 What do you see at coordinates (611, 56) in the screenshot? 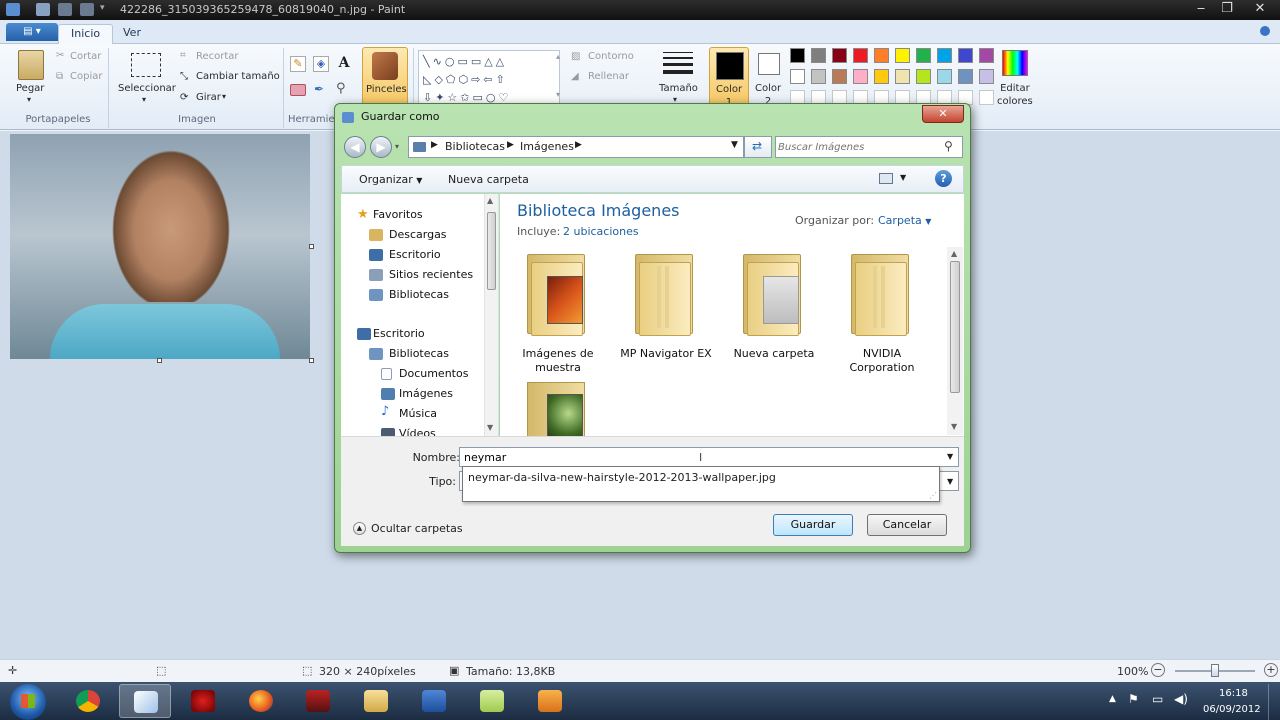
I see `outline-button: Contorno` at bounding box center [611, 56].